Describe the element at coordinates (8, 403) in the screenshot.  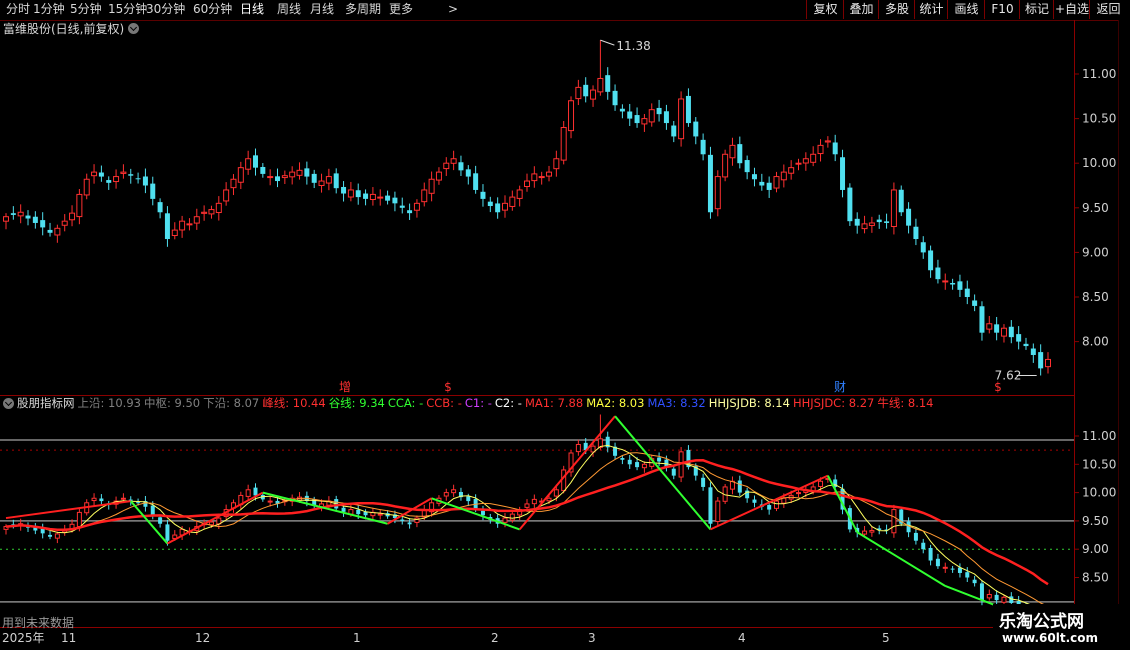
I see `indicator-chevron-down-icon` at that location.